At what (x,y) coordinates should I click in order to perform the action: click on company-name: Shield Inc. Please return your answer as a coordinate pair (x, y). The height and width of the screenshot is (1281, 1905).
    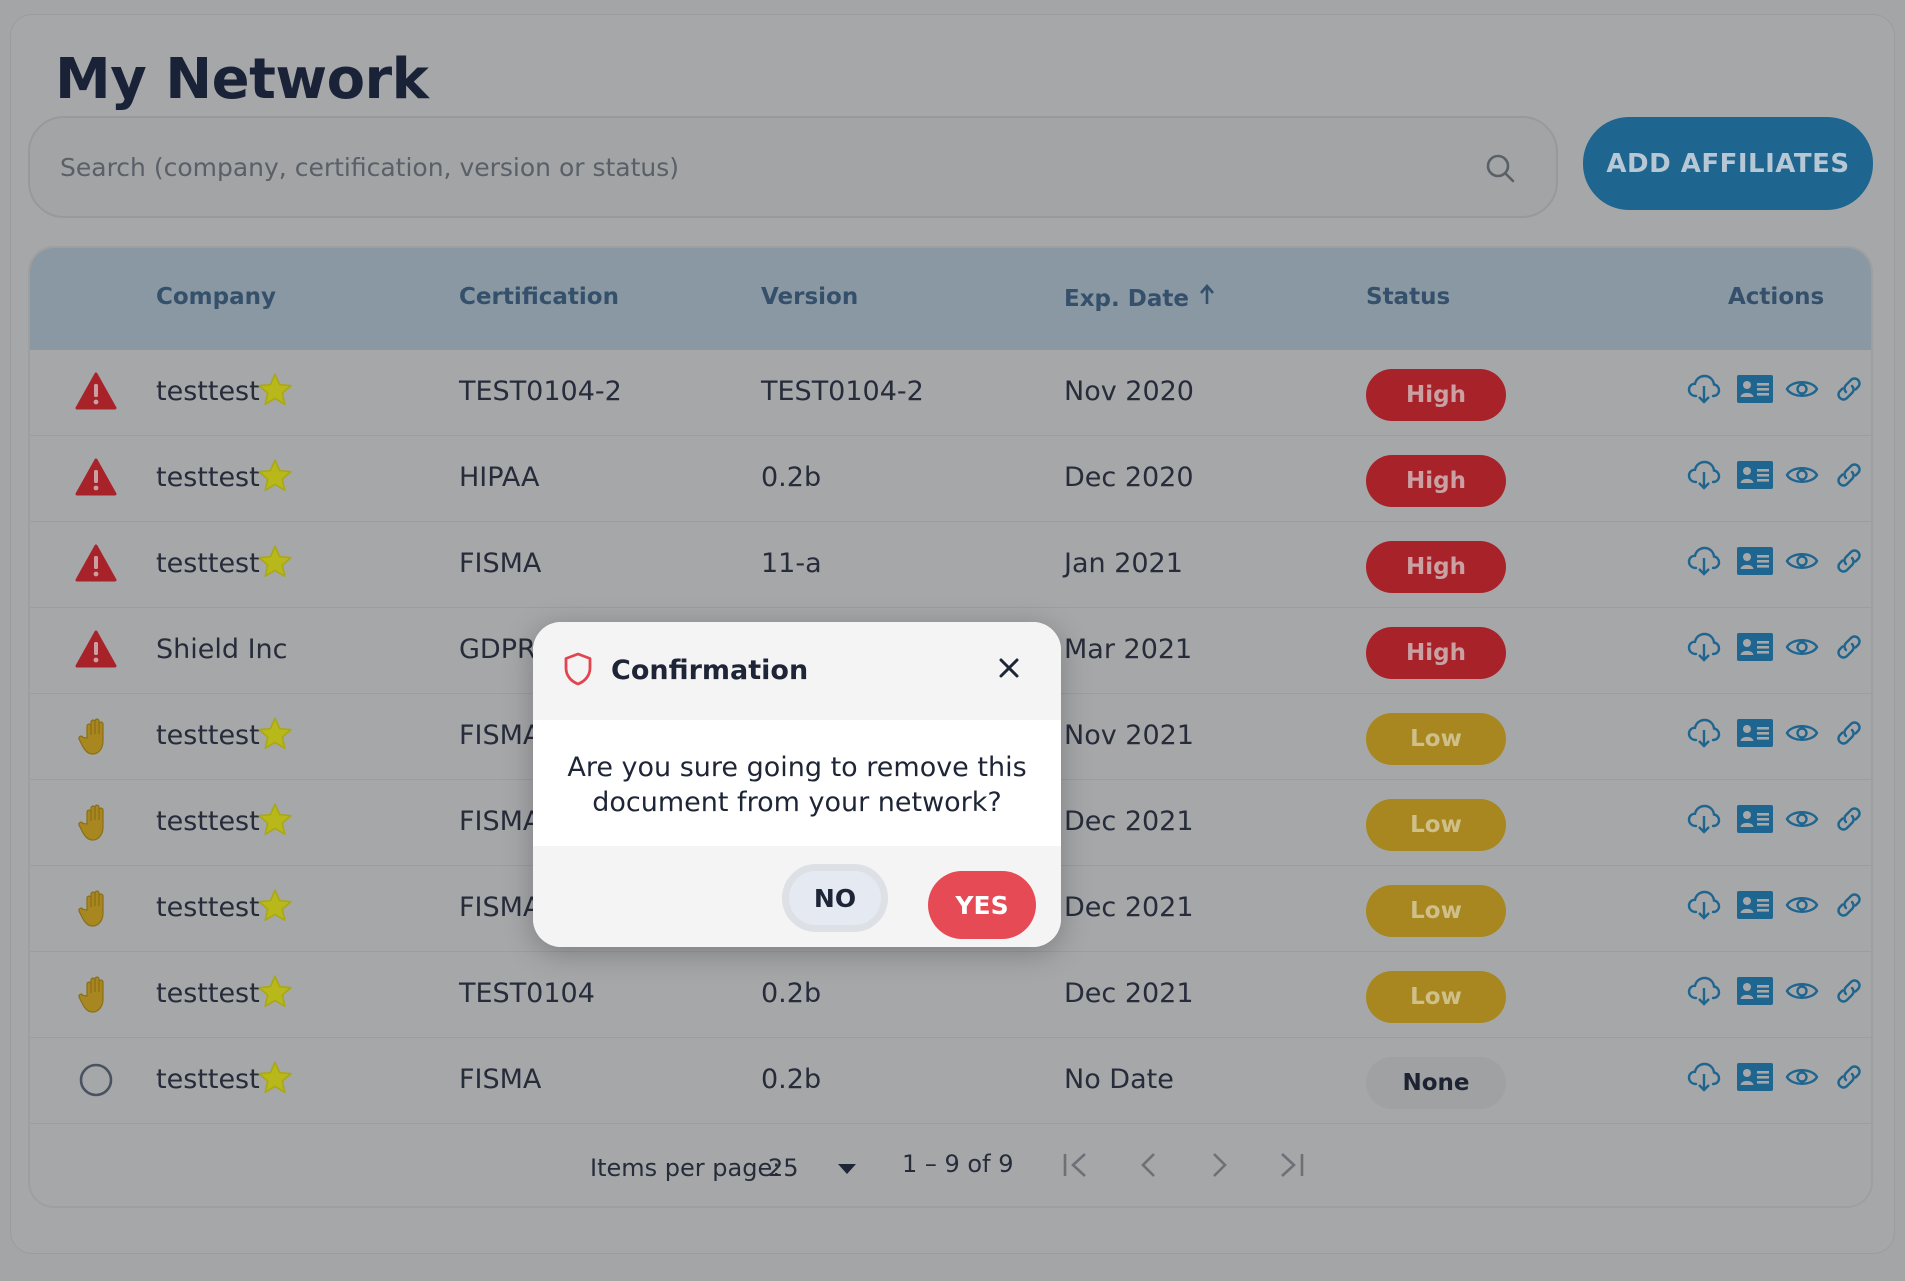
    Looking at the image, I should click on (222, 649).